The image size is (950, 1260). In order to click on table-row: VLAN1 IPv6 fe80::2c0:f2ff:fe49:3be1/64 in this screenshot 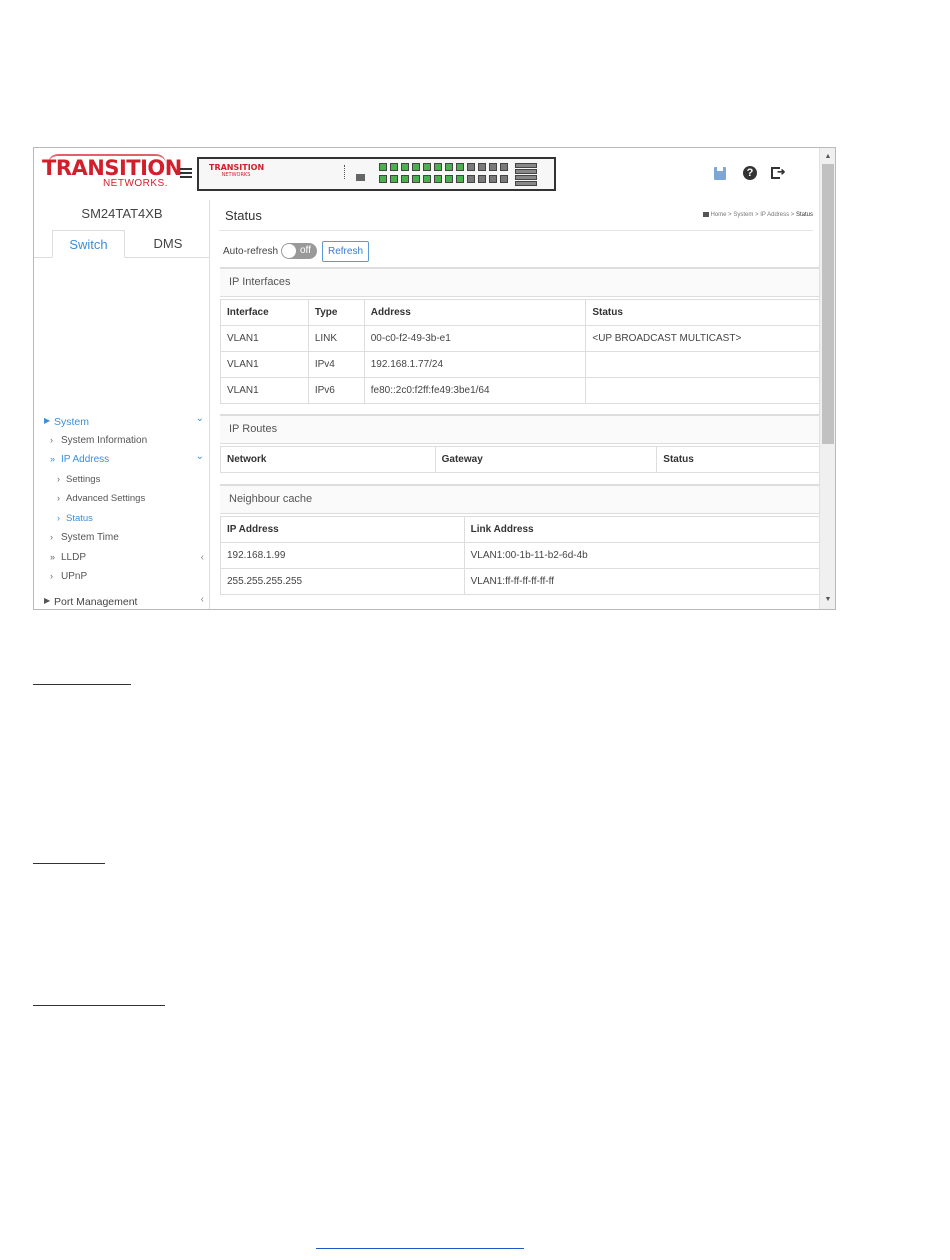, I will do `click(527, 390)`.